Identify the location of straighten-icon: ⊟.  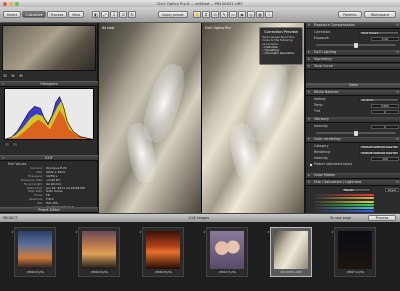
(215, 14).